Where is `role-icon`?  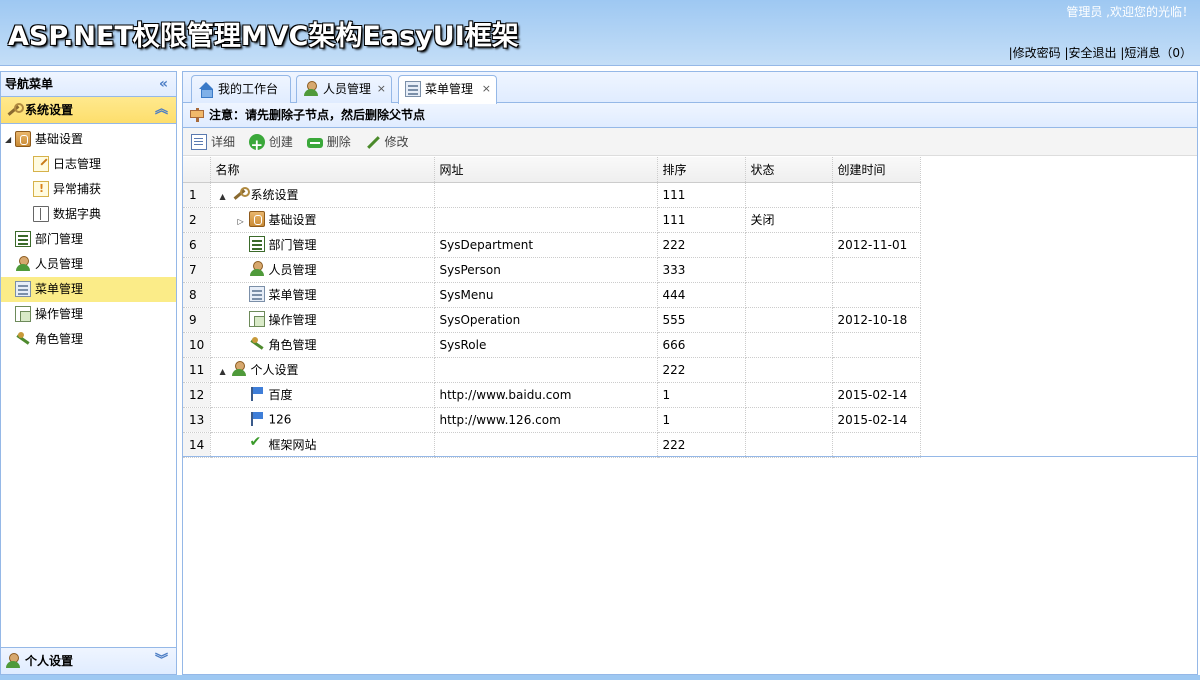
role-icon is located at coordinates (23, 339).